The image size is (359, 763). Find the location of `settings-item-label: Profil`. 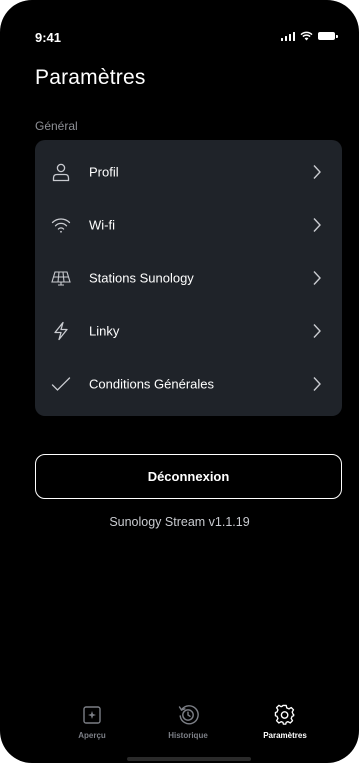

settings-item-label: Profil is located at coordinates (104, 172).